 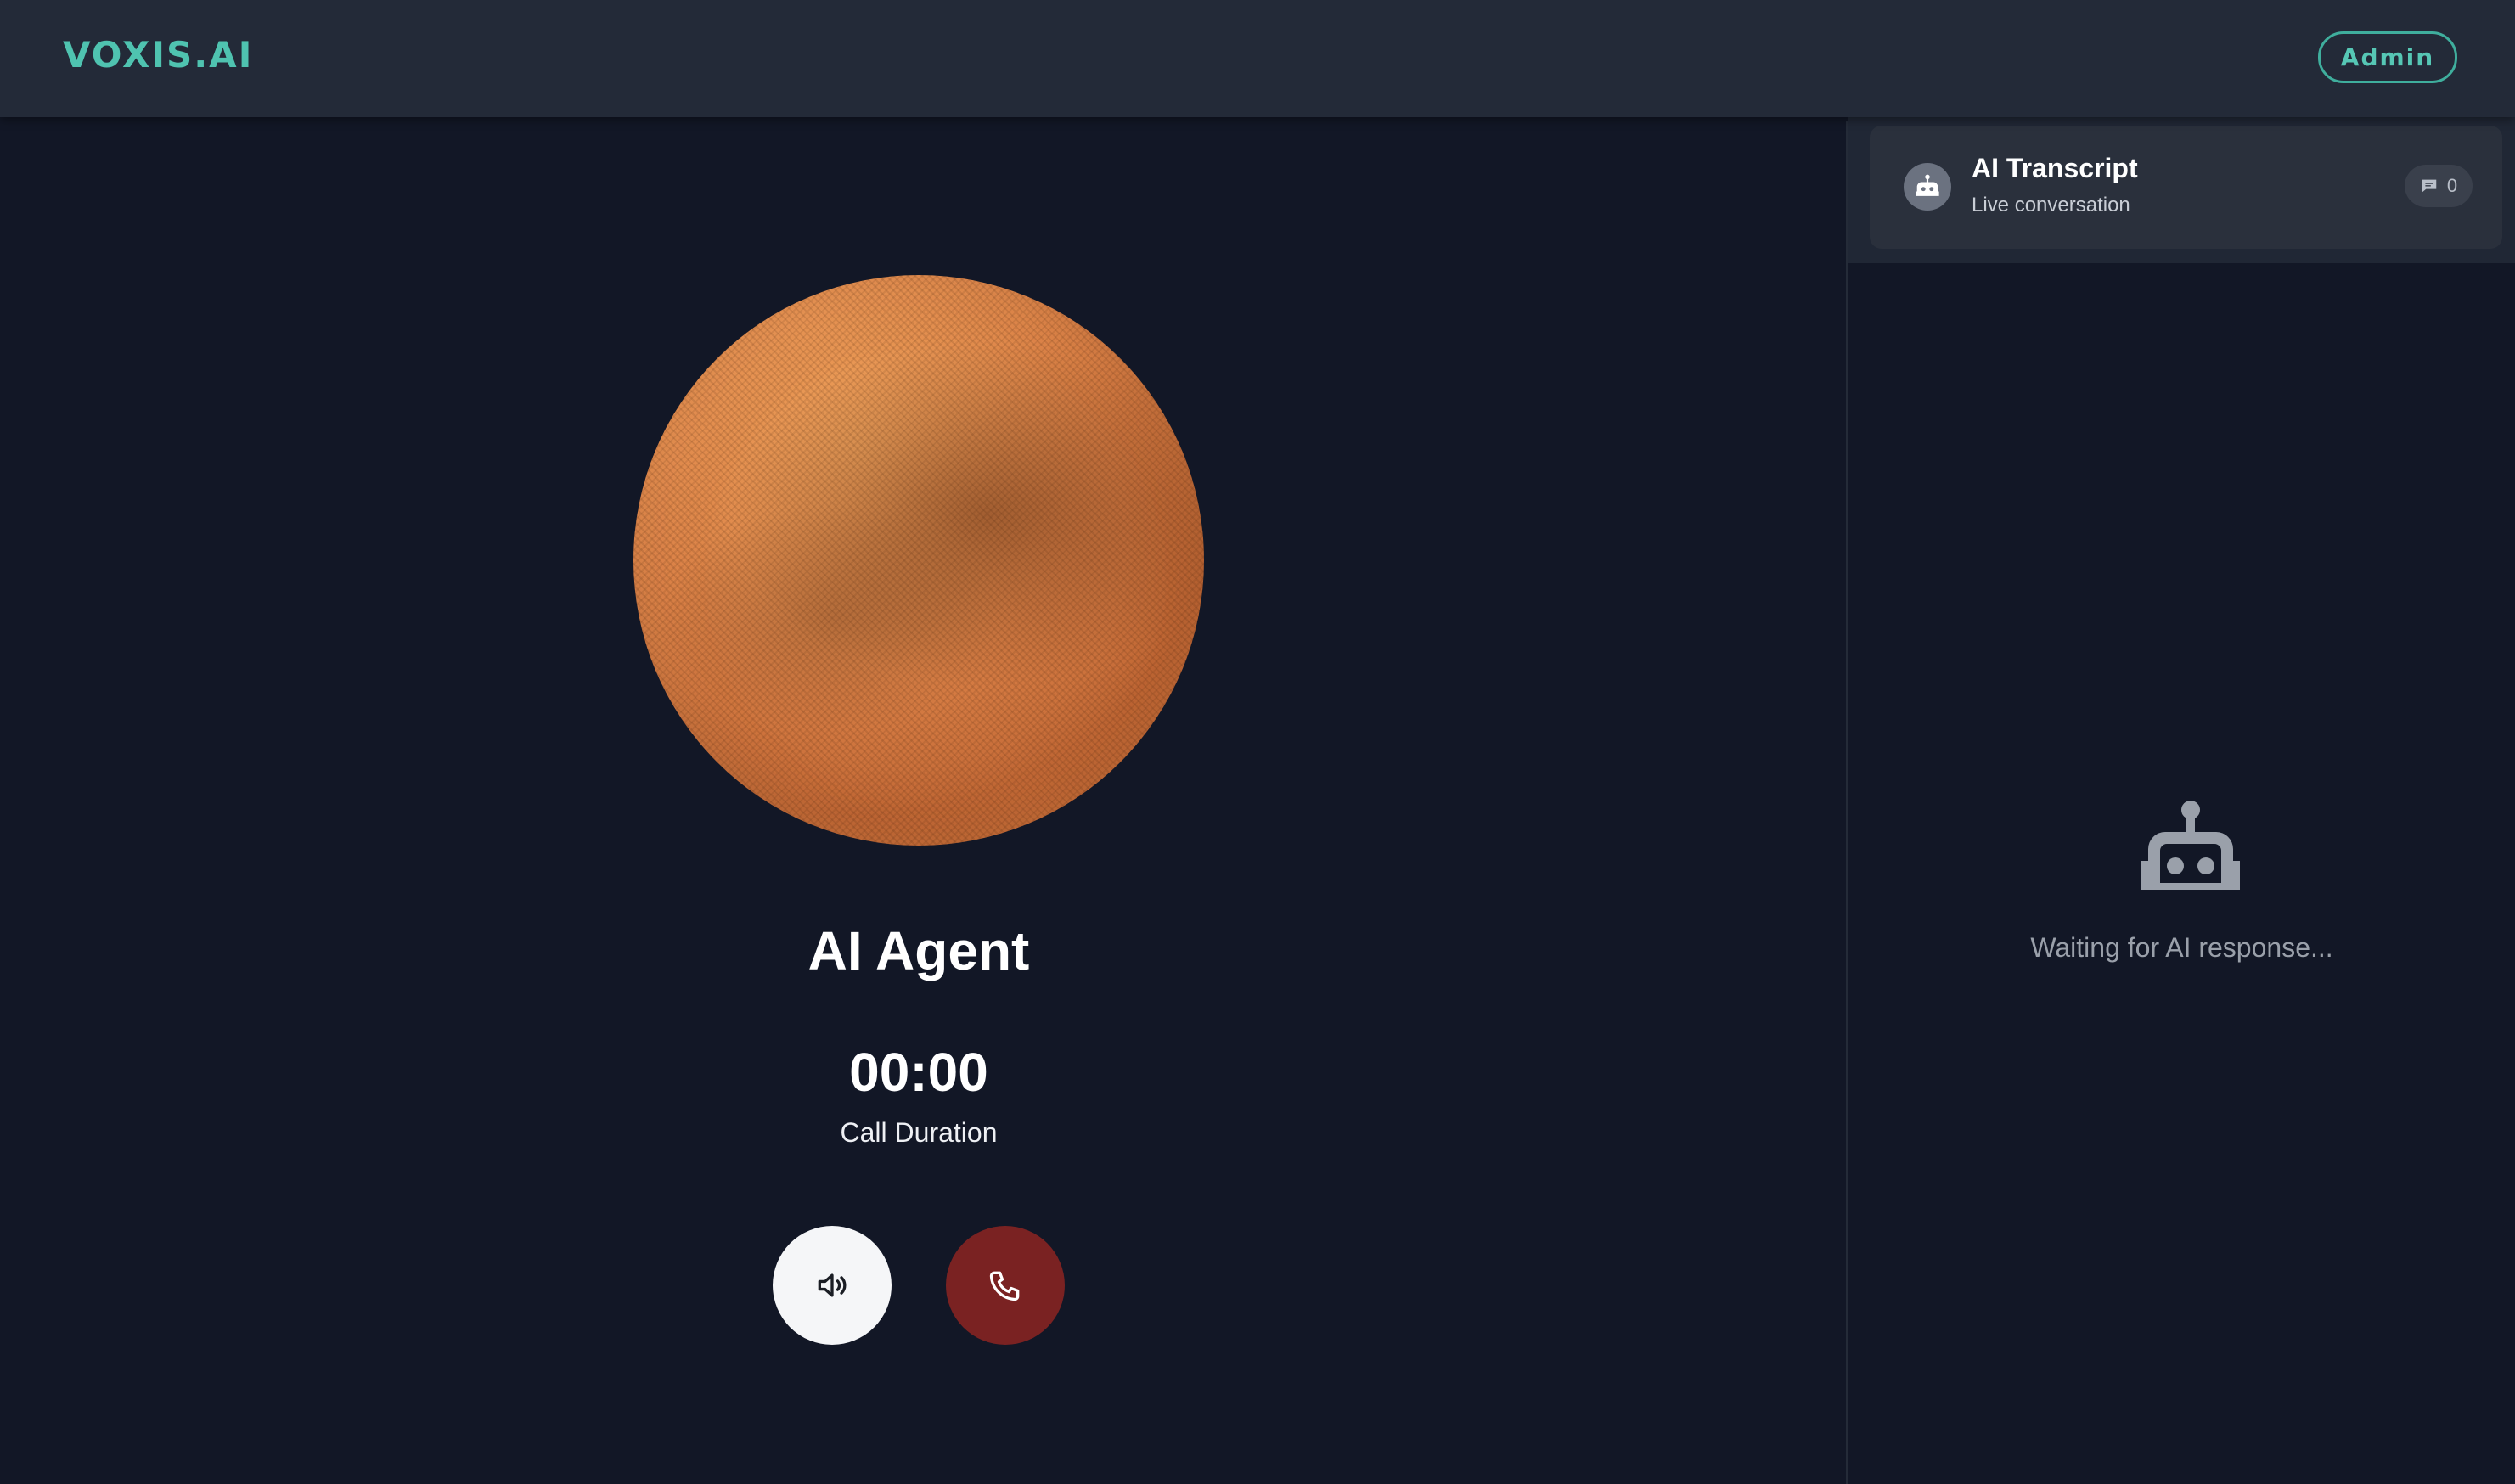 What do you see at coordinates (158, 55) in the screenshot?
I see `app-logo: VOXIS.AI` at bounding box center [158, 55].